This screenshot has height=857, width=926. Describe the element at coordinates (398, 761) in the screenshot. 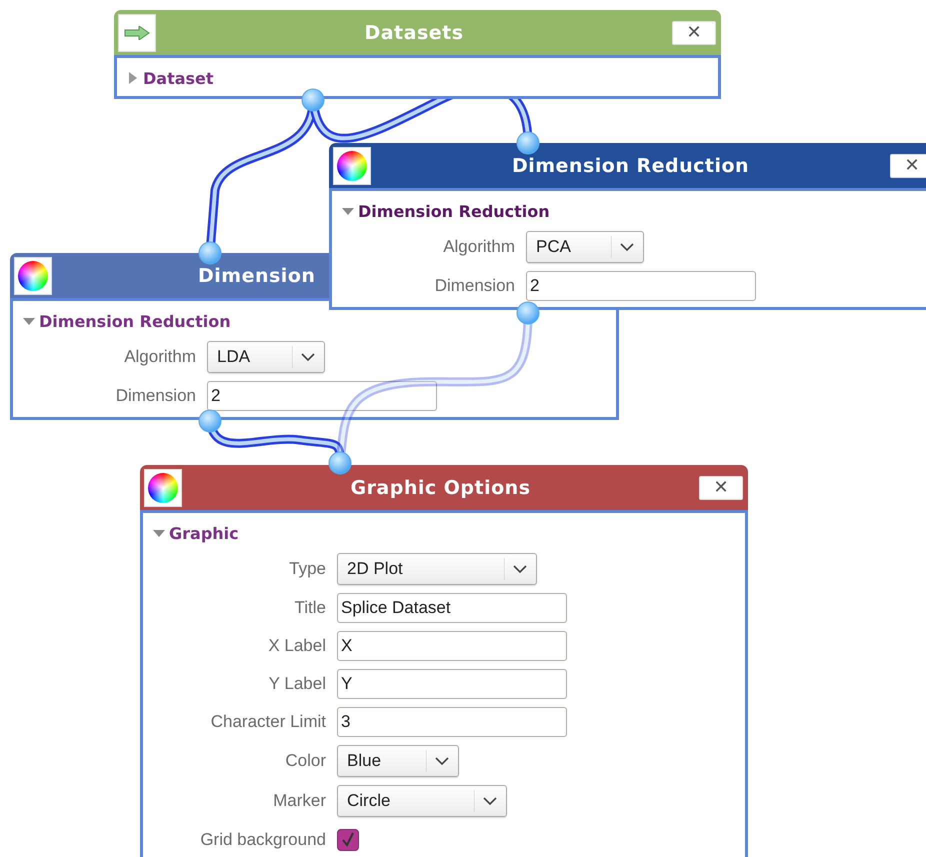

I see `select-field: Blue` at that location.